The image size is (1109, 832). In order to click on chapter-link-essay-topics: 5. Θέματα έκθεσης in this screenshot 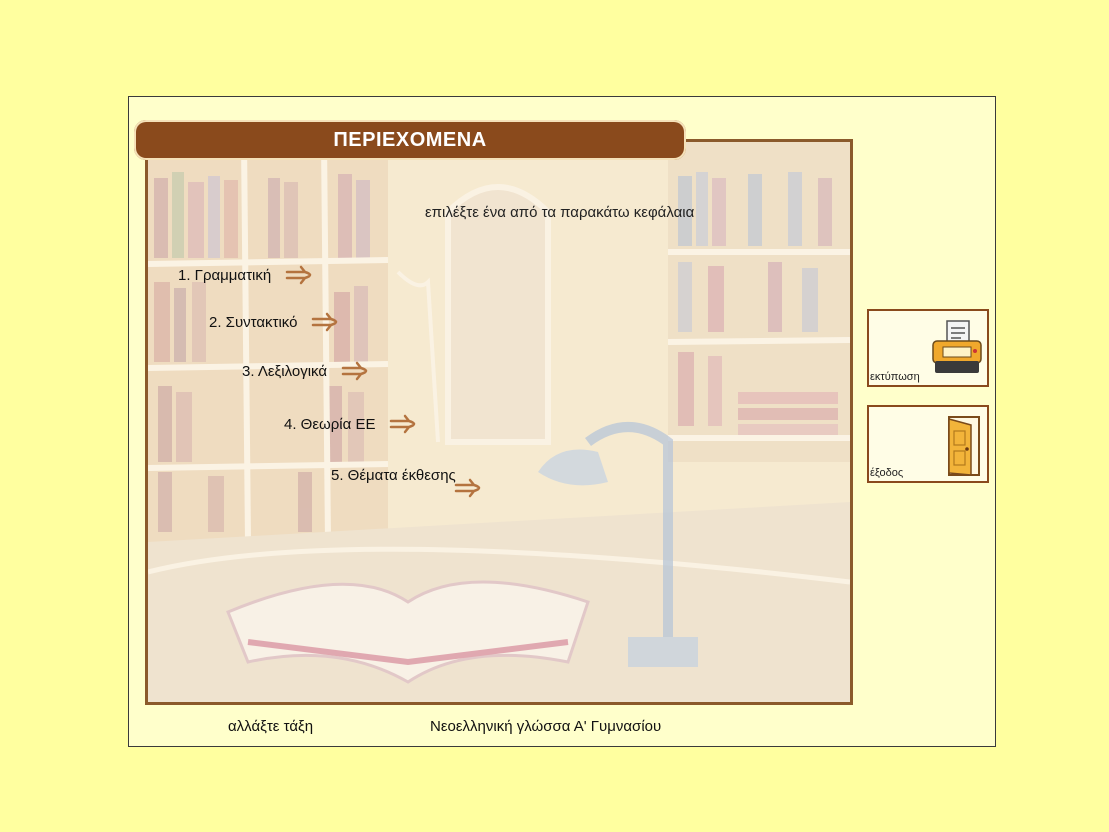, I will do `click(409, 483)`.